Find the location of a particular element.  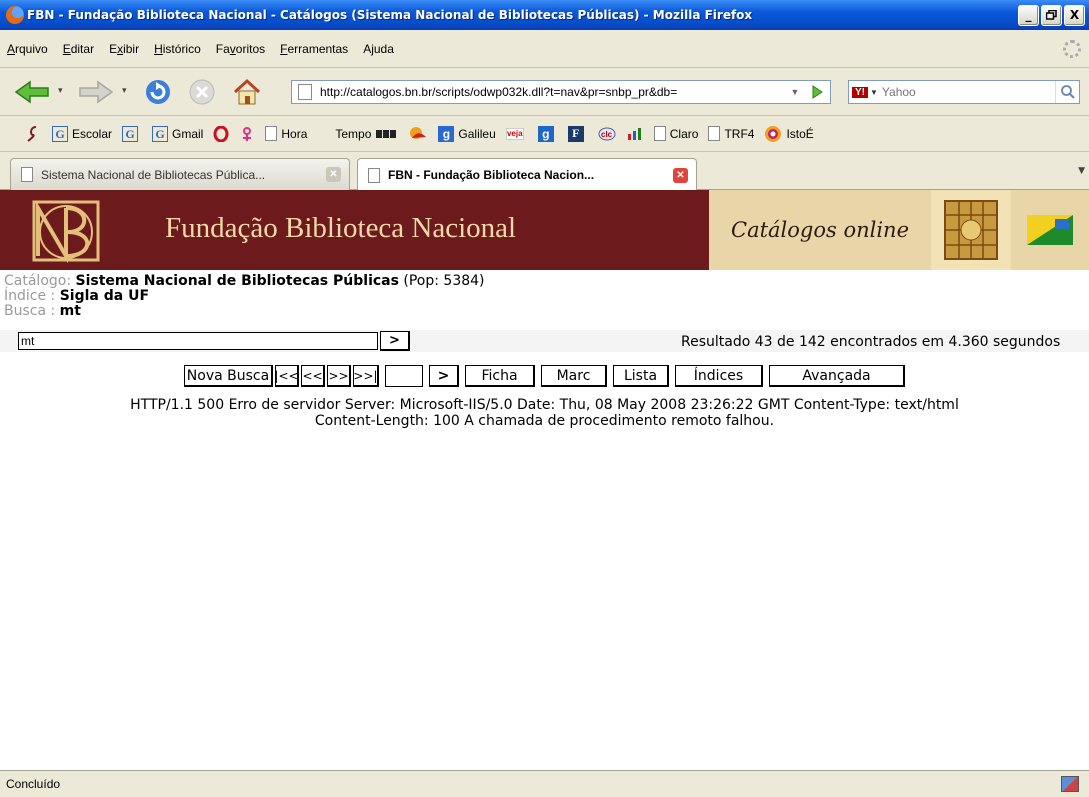

forward-button is located at coordinates (96, 92).